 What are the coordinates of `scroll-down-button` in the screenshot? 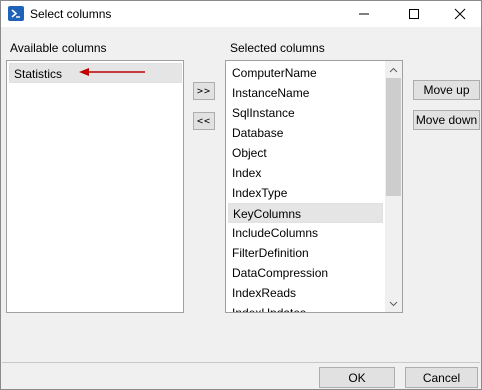 It's located at (393, 303).